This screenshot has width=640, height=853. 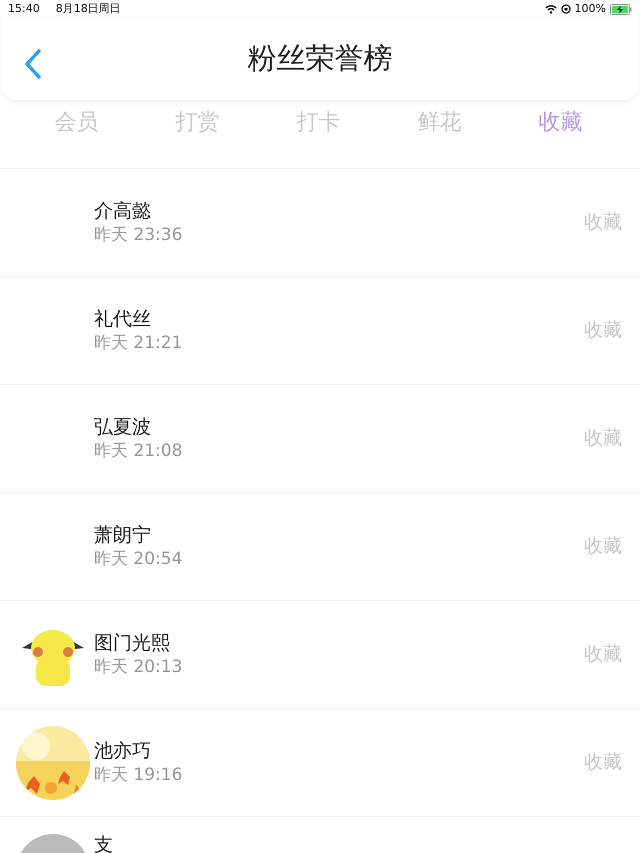 I want to click on battery-charging-icon, so click(x=621, y=9).